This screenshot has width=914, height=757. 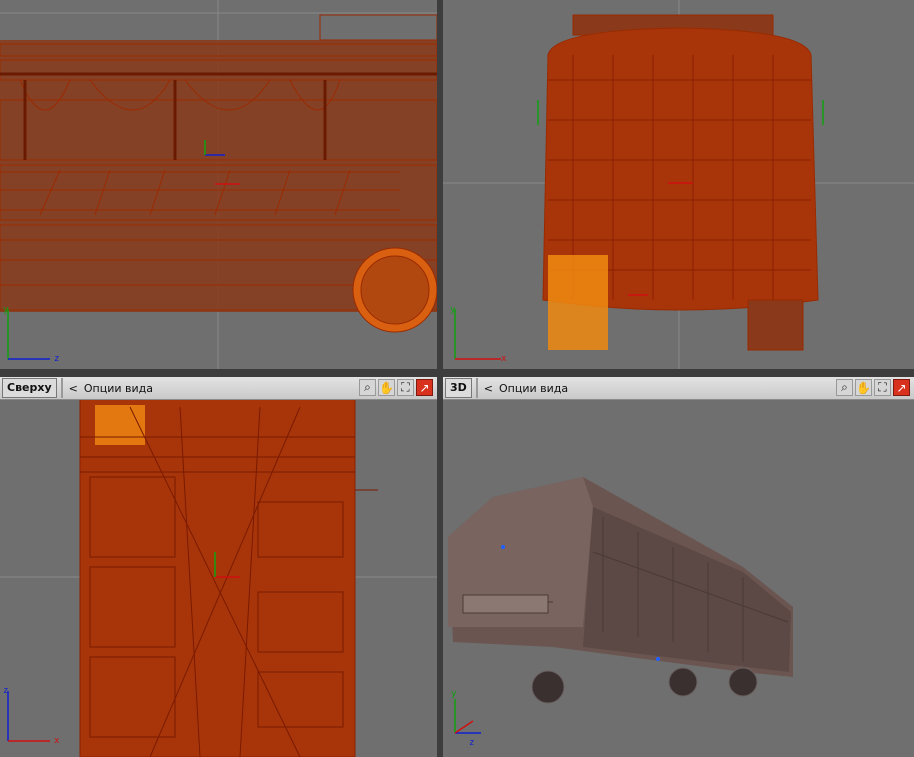 What do you see at coordinates (6, 691) in the screenshot?
I see `axis-label-vertical: z` at bounding box center [6, 691].